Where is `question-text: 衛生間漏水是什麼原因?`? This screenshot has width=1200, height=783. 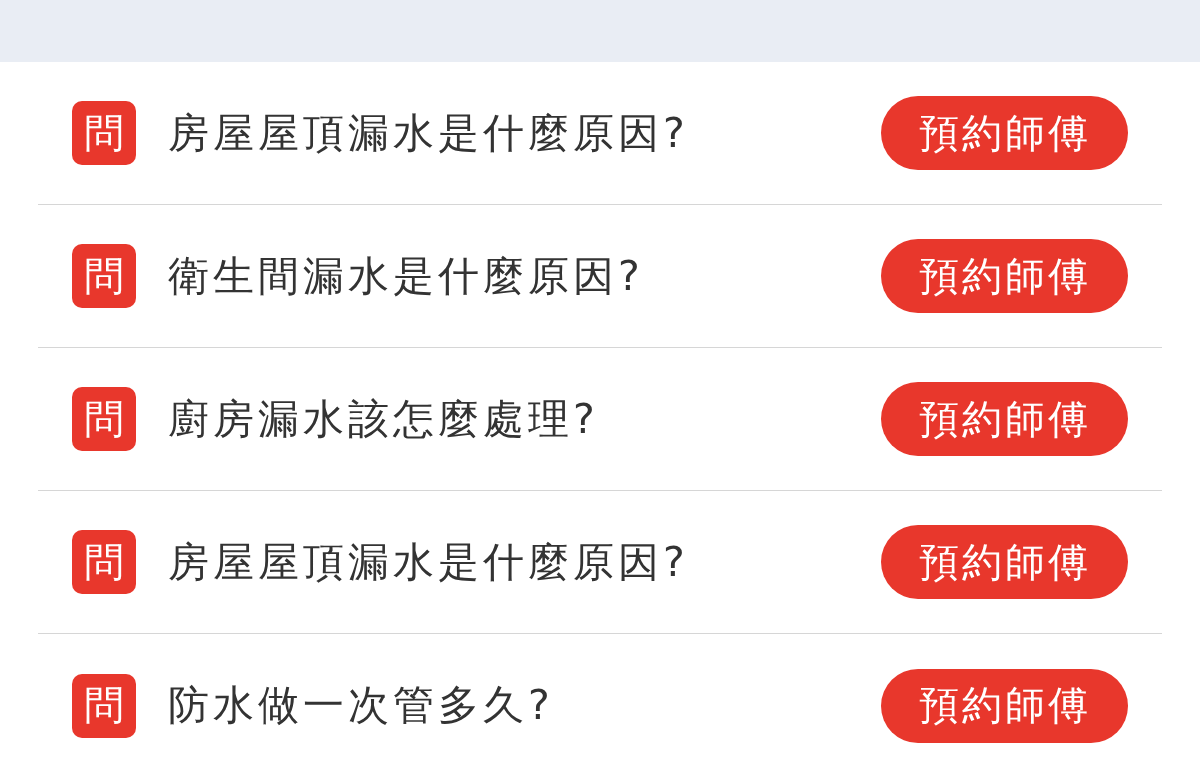 question-text: 衛生間漏水是什麼原因? is located at coordinates (524, 276).